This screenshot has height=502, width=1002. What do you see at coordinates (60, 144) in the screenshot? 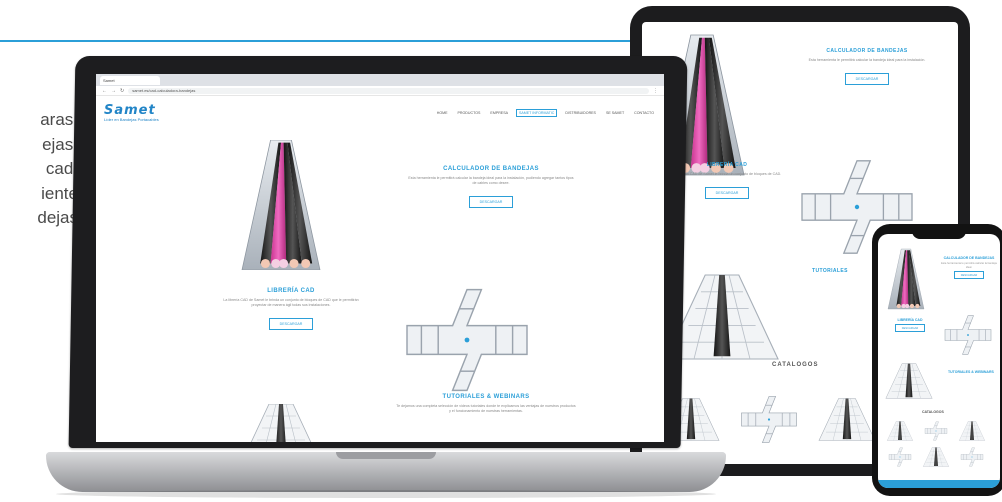
I see `intro-line: ejas.` at bounding box center [60, 144].